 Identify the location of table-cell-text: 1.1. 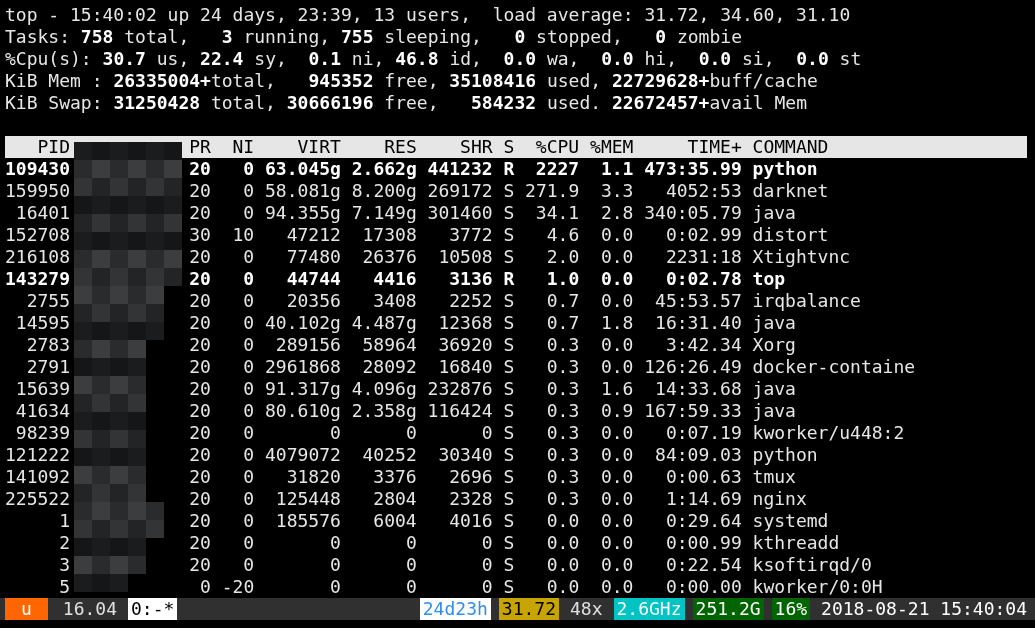
(616, 169).